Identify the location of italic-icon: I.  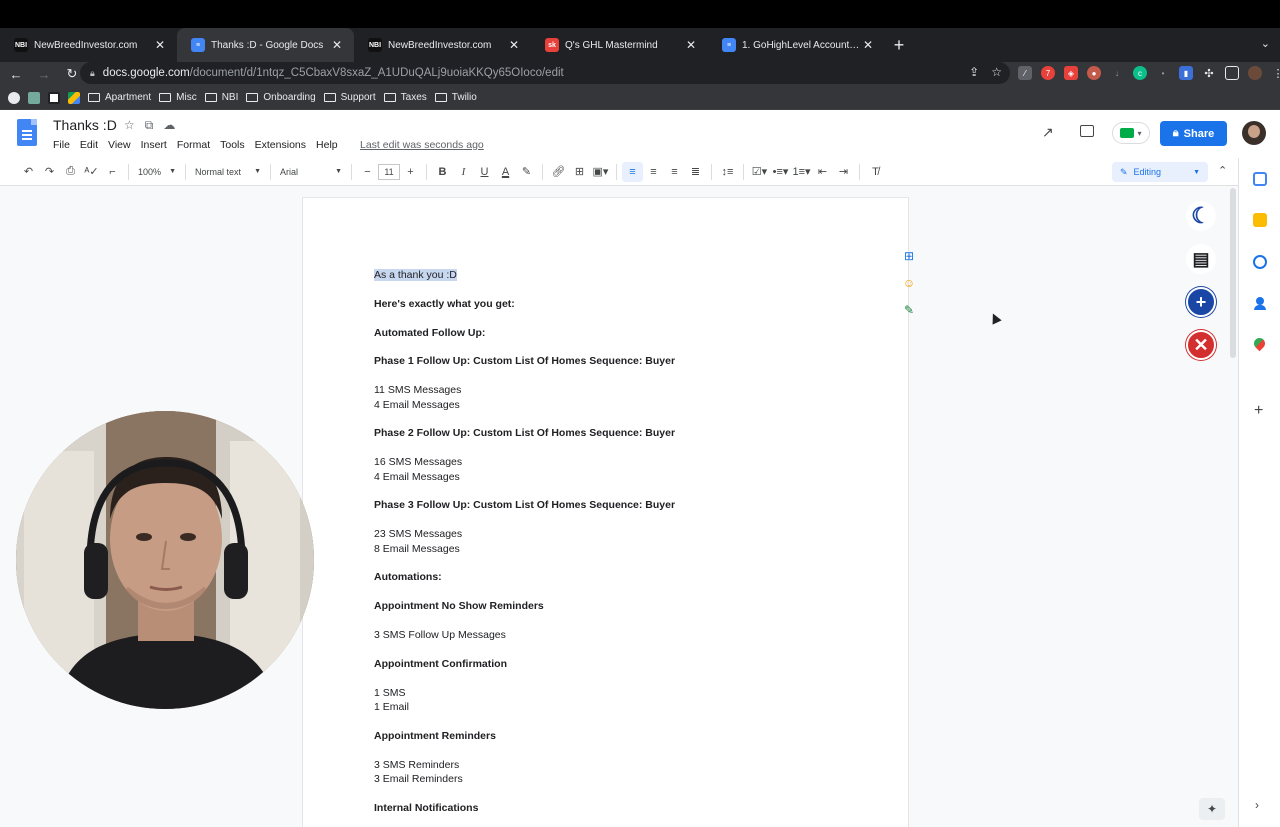
(463, 172).